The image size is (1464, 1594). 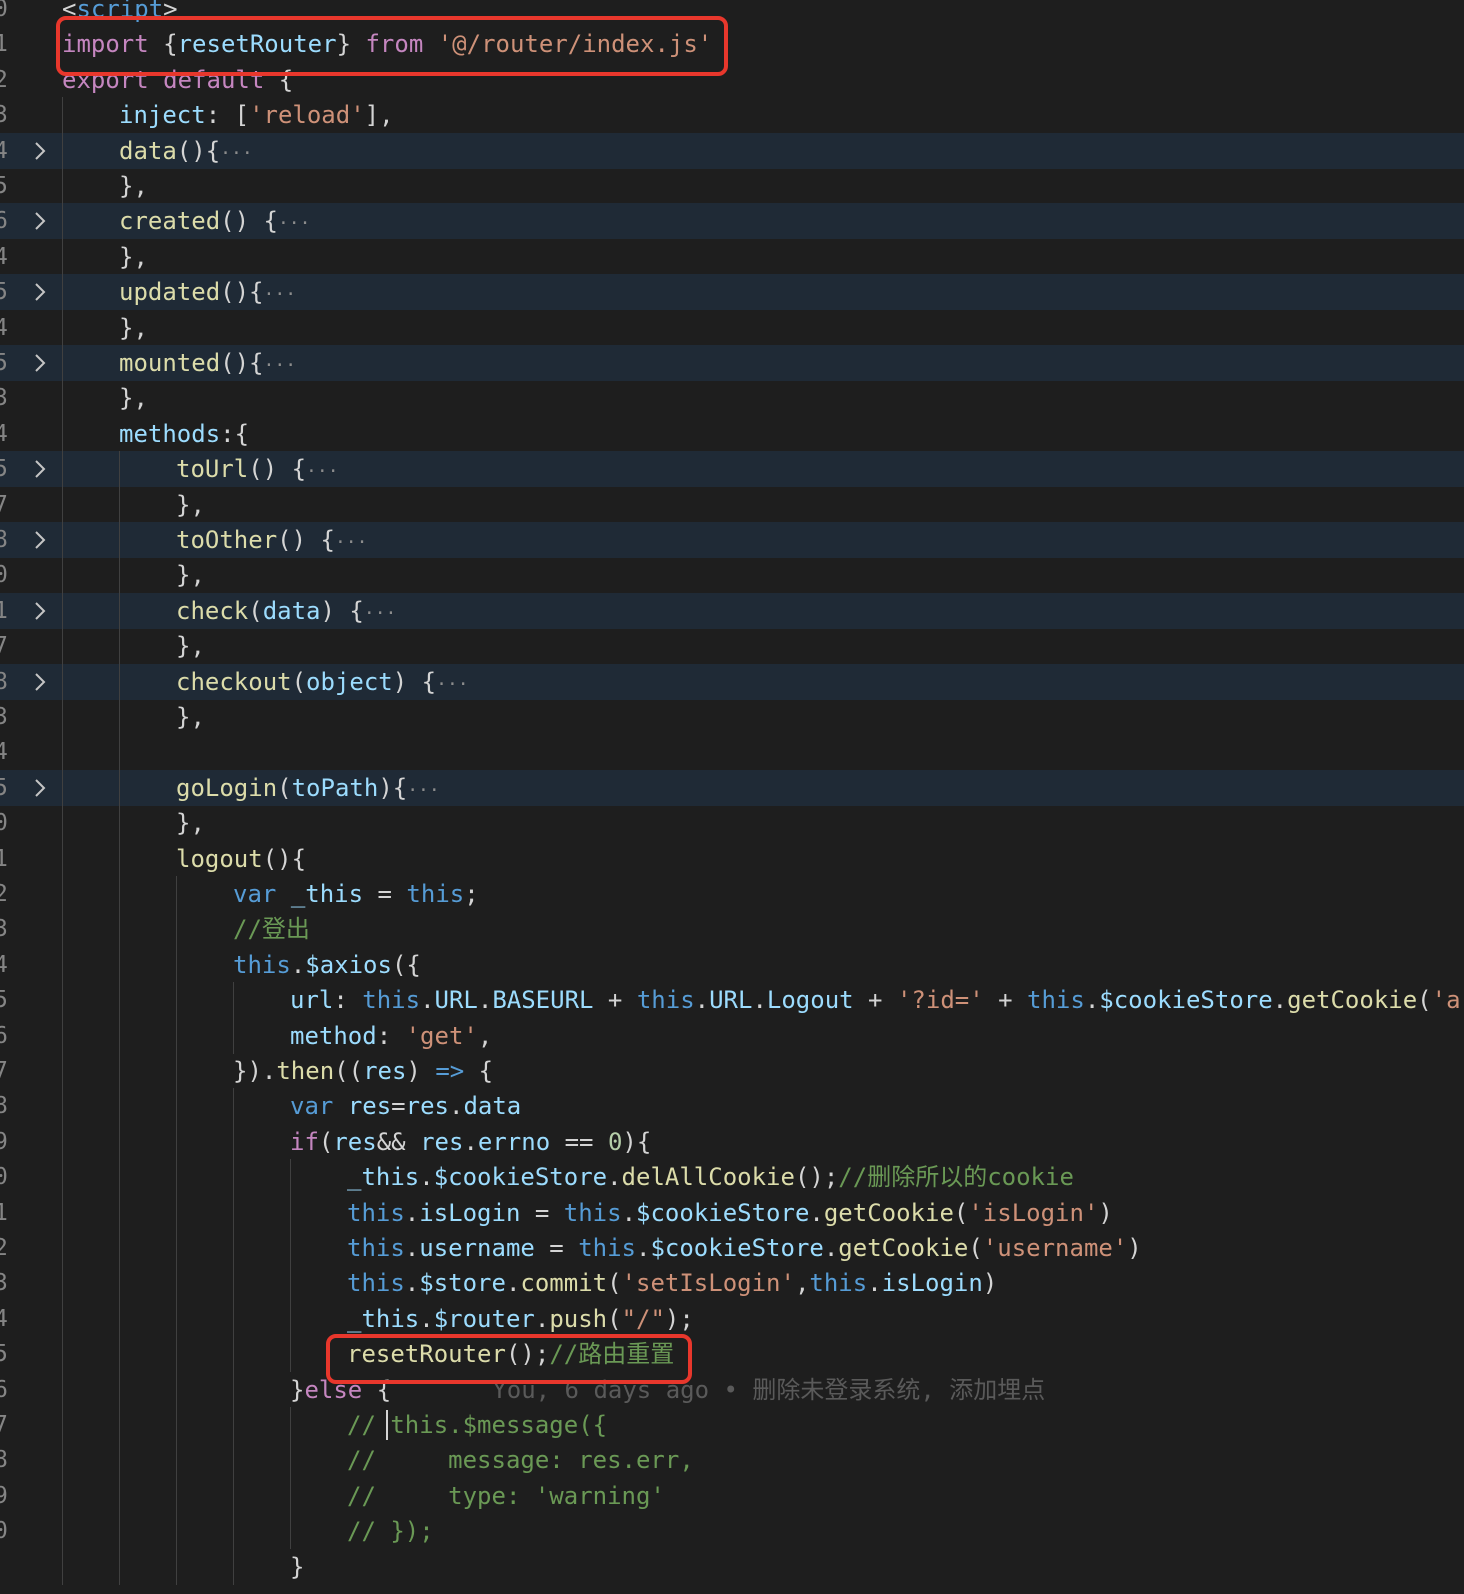 What do you see at coordinates (732, 787) in the screenshot?
I see `code-line: 5 goLogin(toPath){···` at bounding box center [732, 787].